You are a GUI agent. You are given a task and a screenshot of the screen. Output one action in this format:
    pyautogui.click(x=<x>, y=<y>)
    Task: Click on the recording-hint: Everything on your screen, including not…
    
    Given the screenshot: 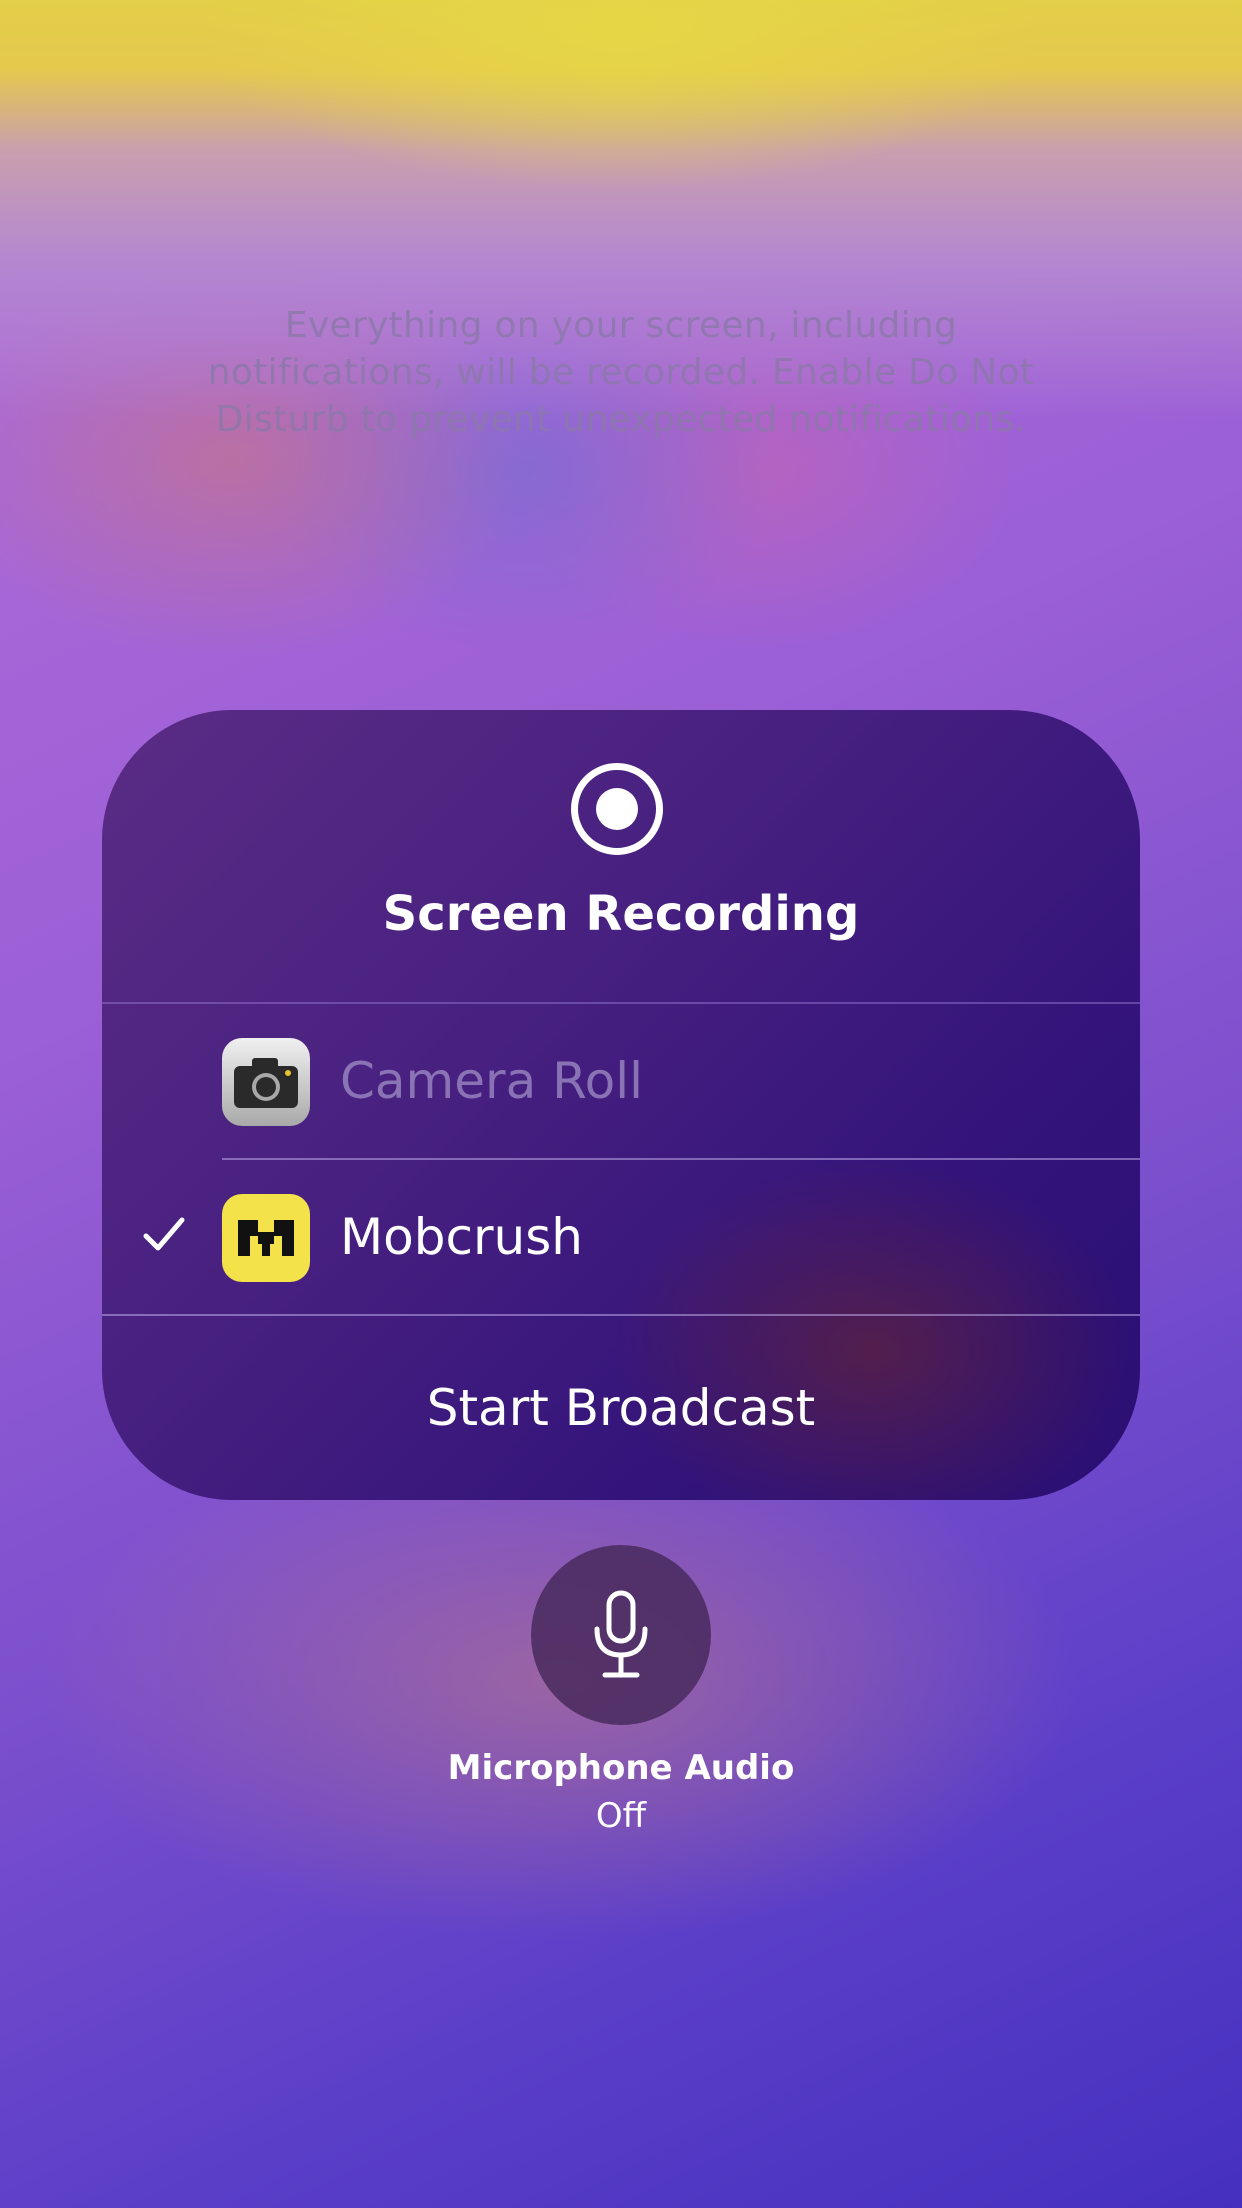 What is the action you would take?
    pyautogui.click(x=621, y=372)
    